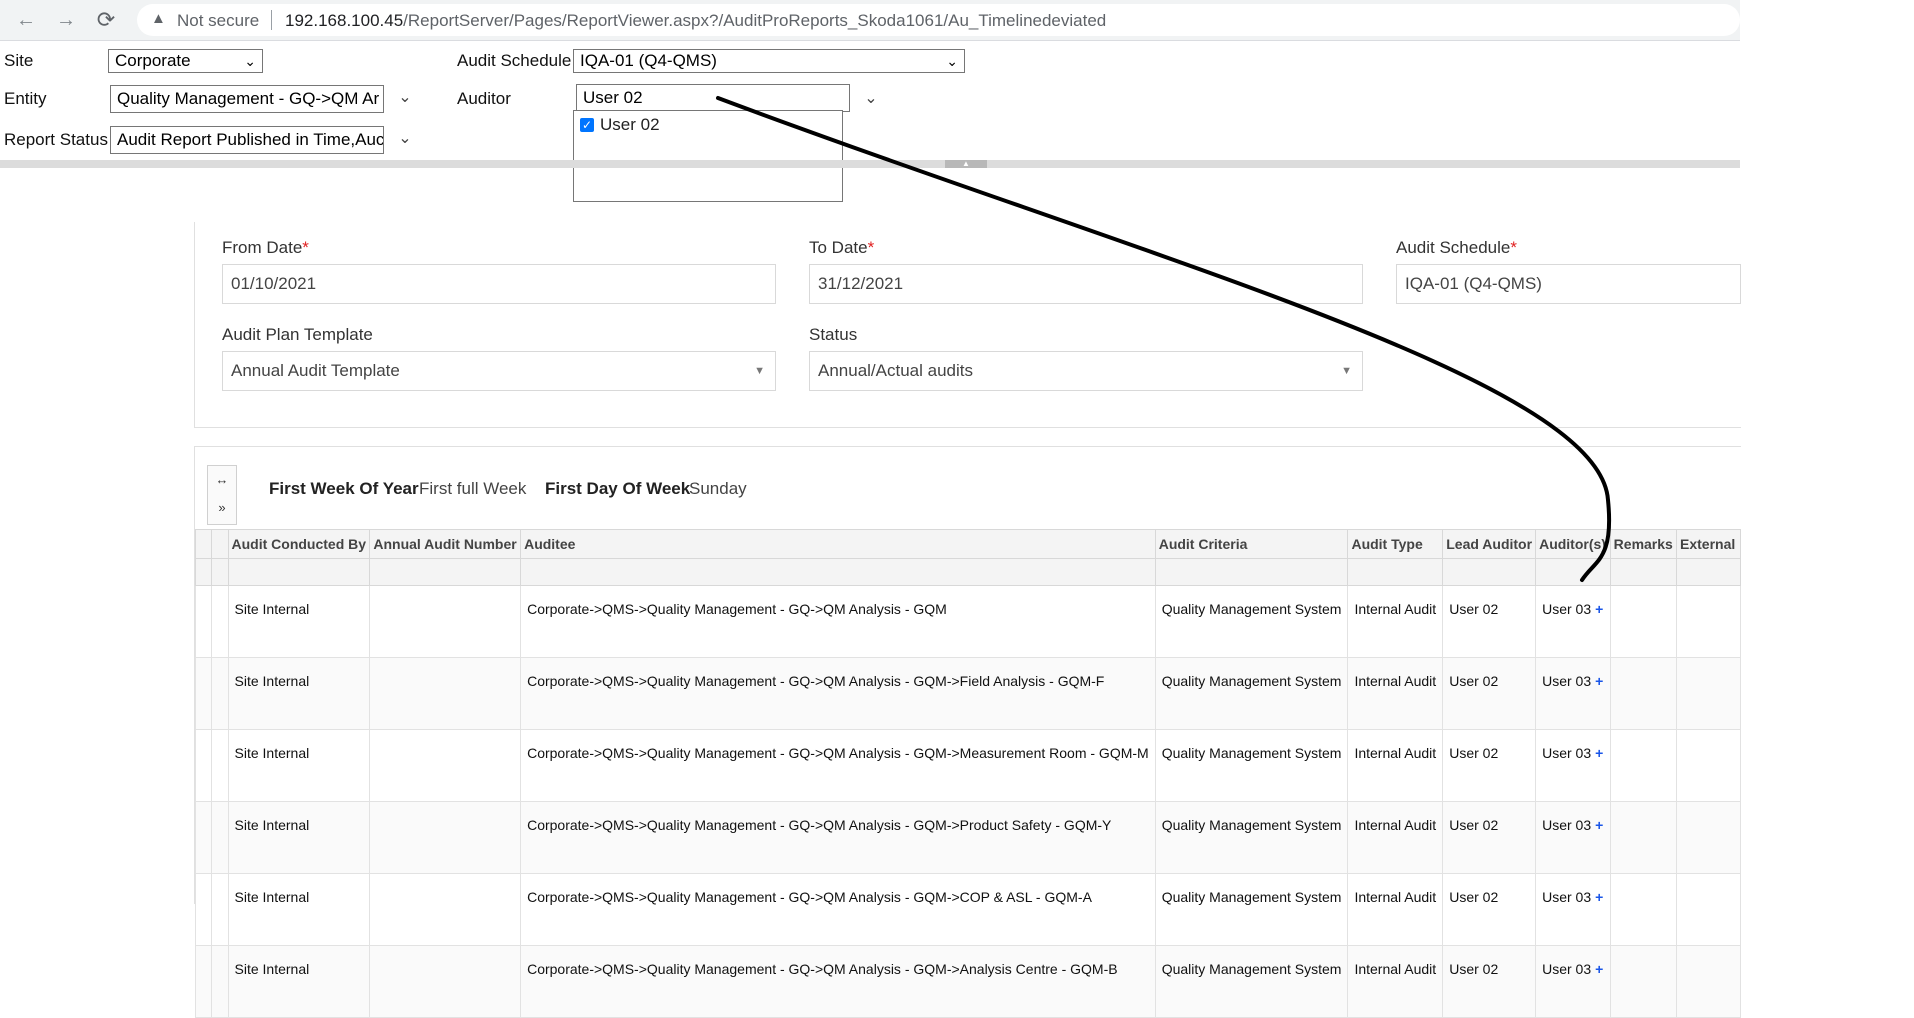 Image resolution: width=1914 pixels, height=1018 pixels. I want to click on entity-input: Quality Management - GQ->QM Ar, so click(247, 99).